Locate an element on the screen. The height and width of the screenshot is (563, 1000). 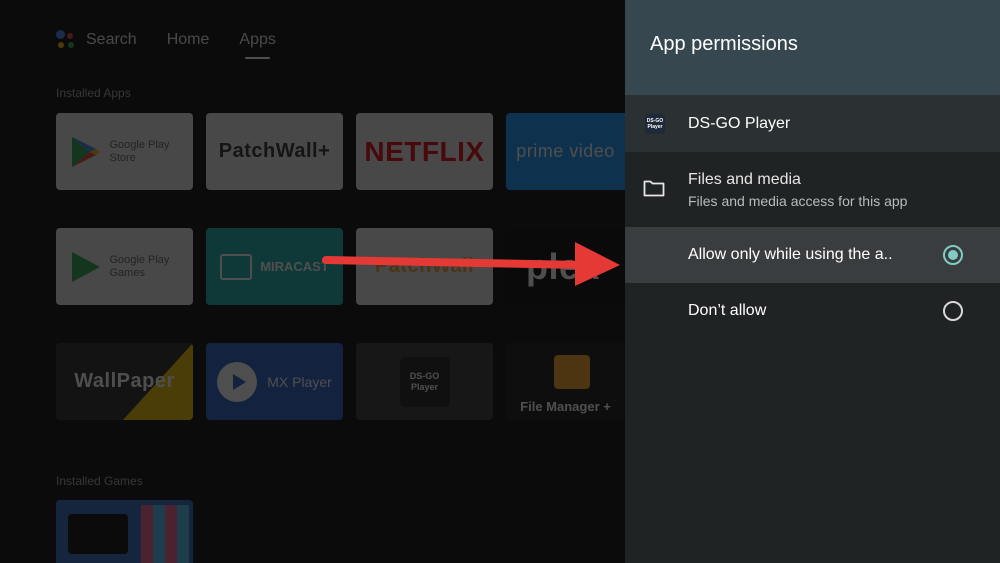
app-tile-label: WallPaper is located at coordinates (124, 381).